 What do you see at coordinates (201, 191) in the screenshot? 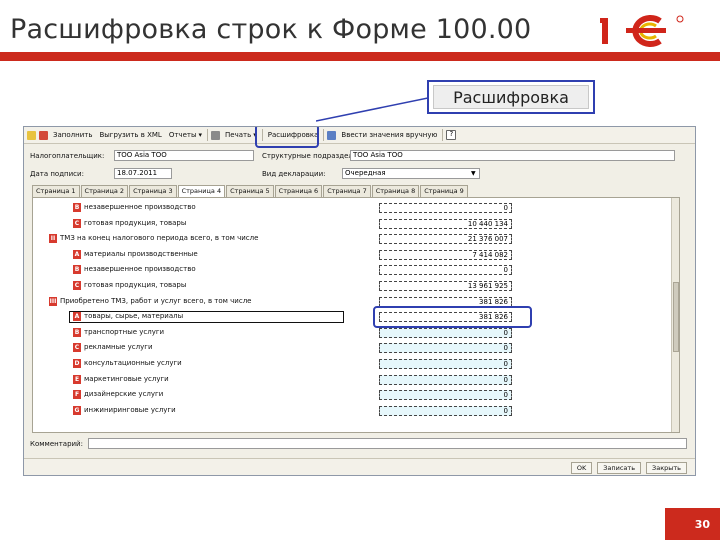
I see `tab-page-4: Страница 4` at bounding box center [201, 191].